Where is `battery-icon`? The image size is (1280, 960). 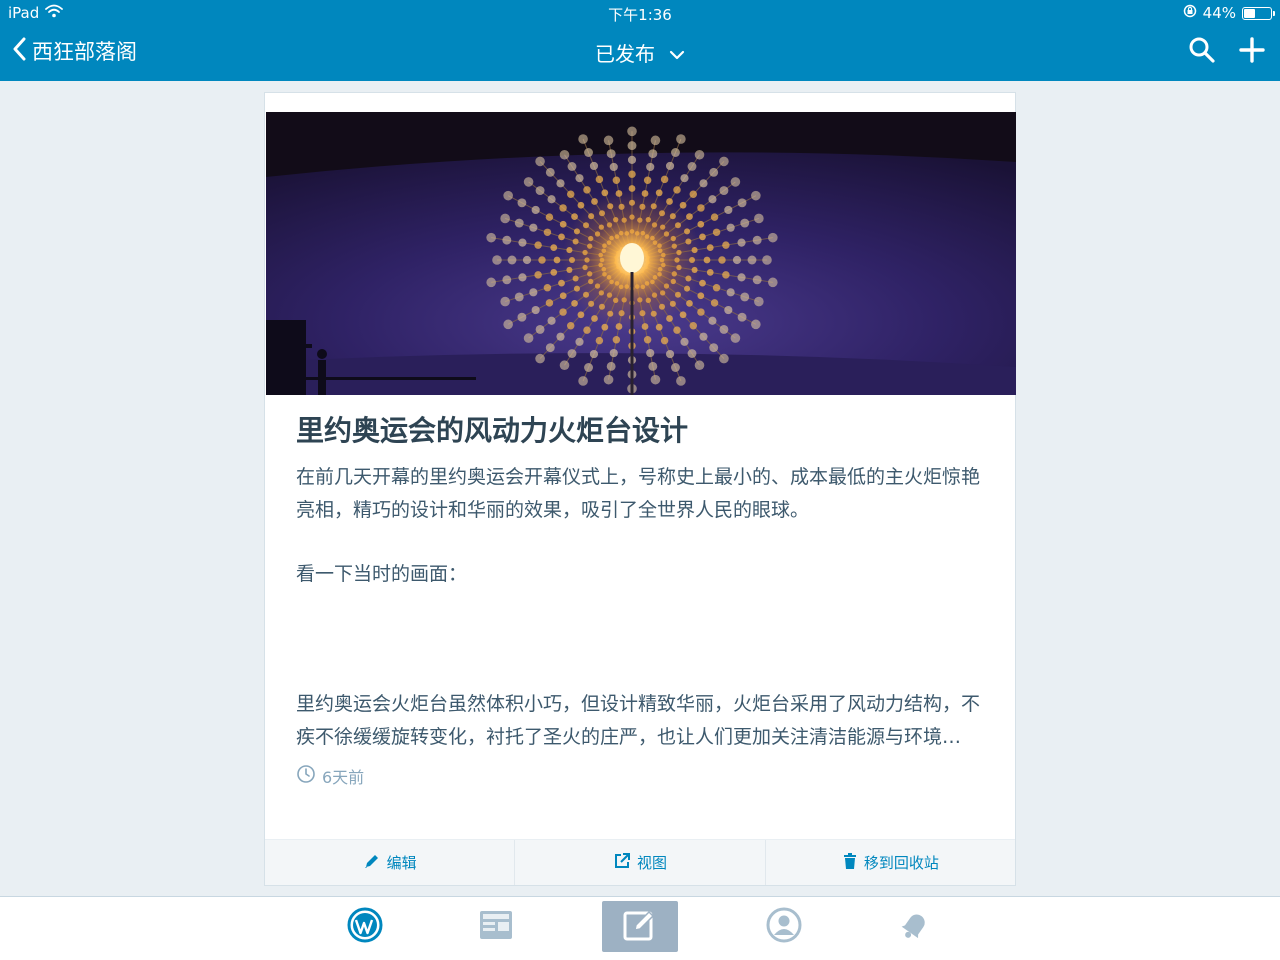 battery-icon is located at coordinates (1258, 13).